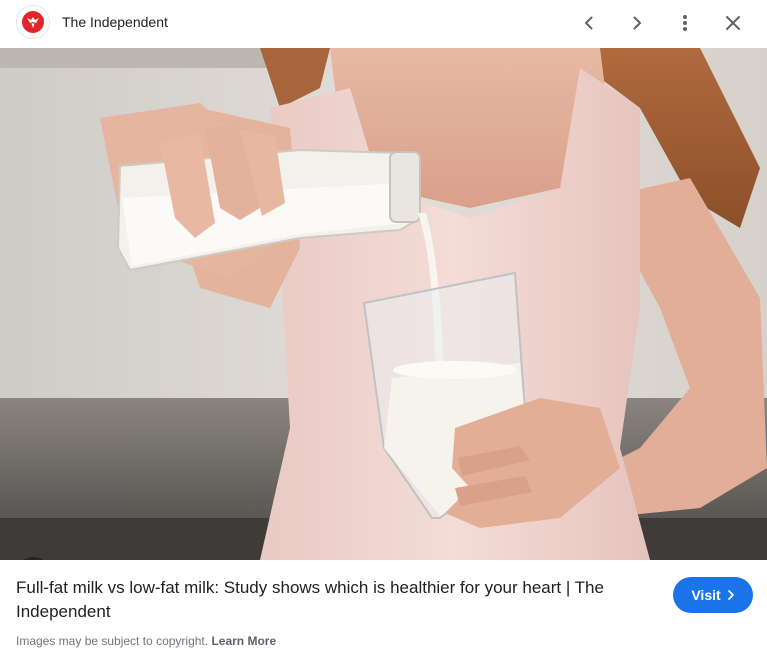 This screenshot has width=767, height=648. What do you see at coordinates (112, 641) in the screenshot?
I see `copyright-text: Images may be subject to copyright.` at bounding box center [112, 641].